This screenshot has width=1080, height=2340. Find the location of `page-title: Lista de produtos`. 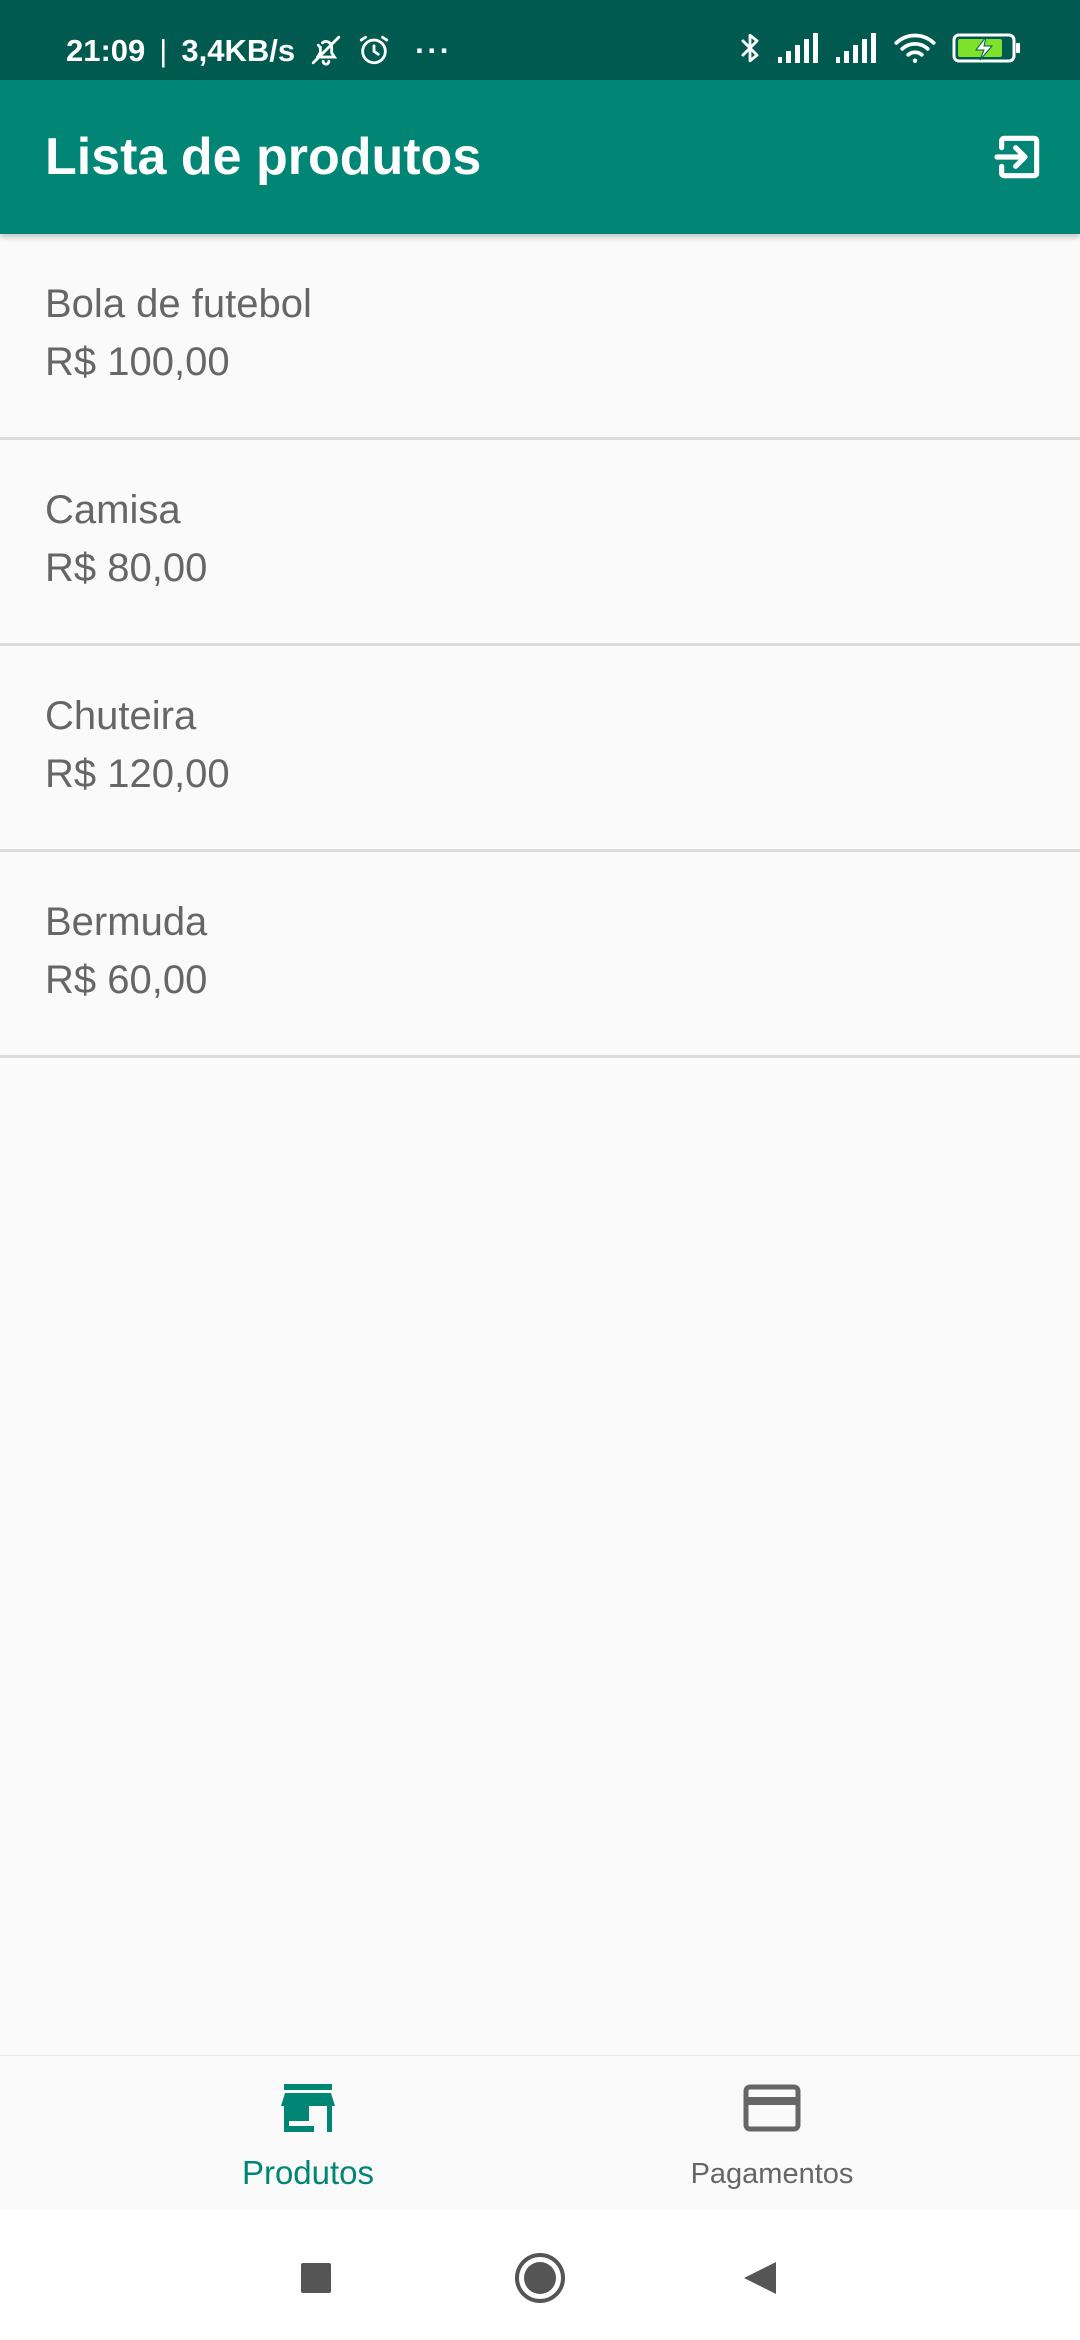

page-title: Lista de produtos is located at coordinates (263, 157).